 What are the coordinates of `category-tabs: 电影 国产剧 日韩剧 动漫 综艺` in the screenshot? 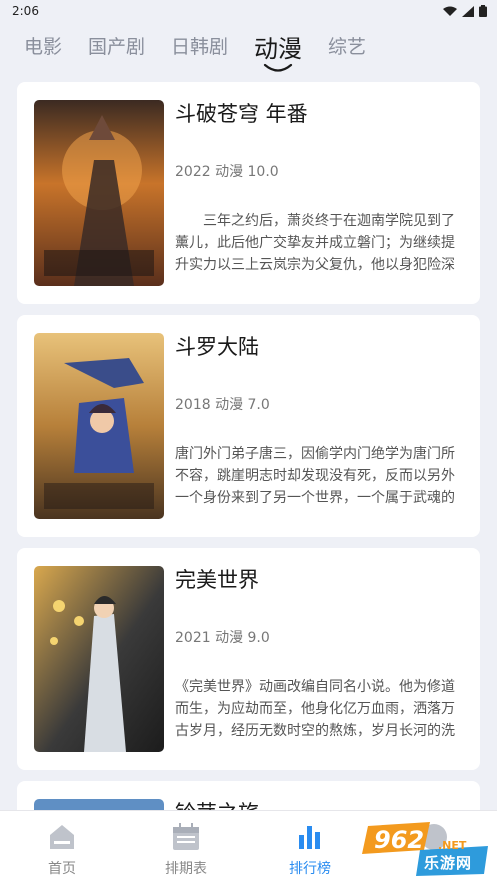 It's located at (248, 50).